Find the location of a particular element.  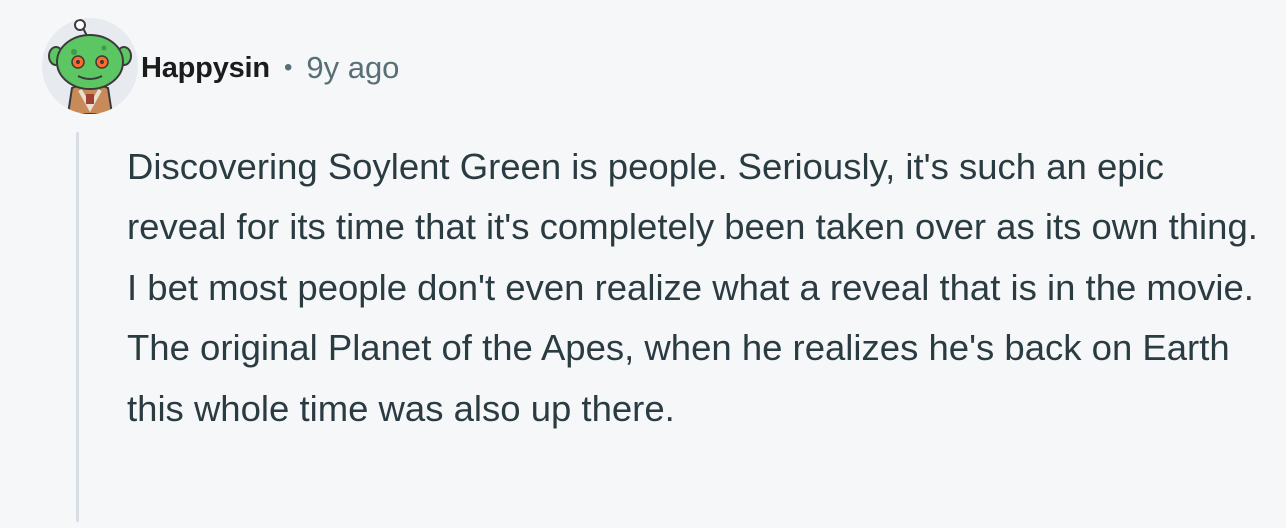

thread-line is located at coordinates (77, 327).